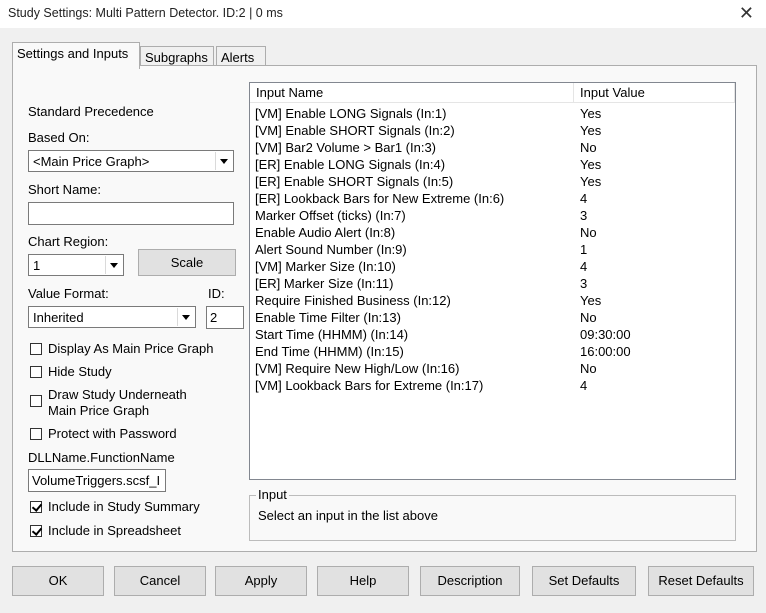  I want to click on hide-study-checkbox: Hide Study, so click(71, 371).